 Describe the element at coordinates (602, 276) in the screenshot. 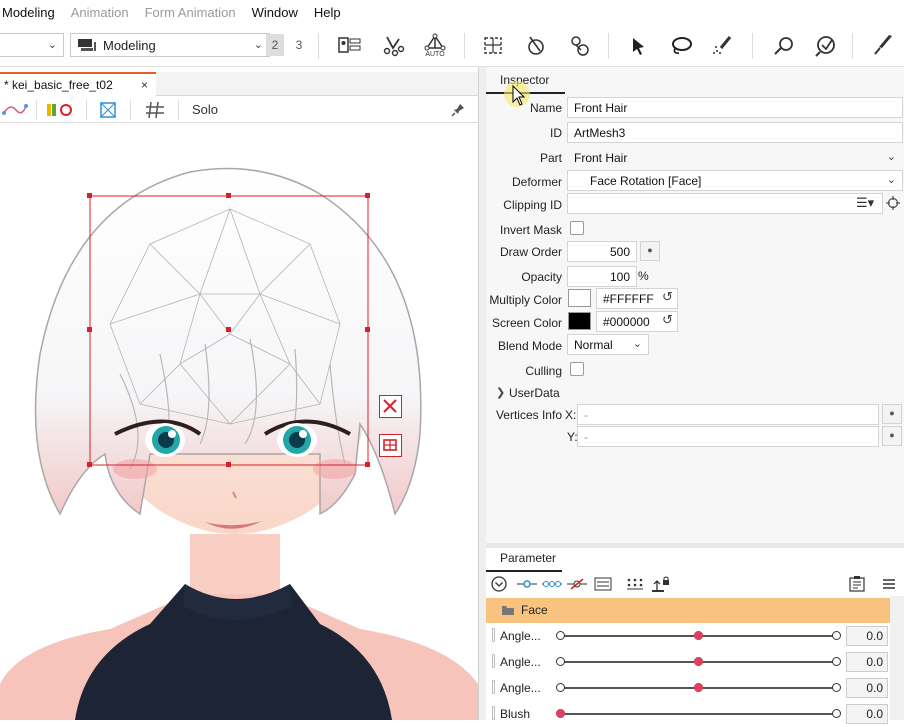

I see `opacity-field: 100` at that location.